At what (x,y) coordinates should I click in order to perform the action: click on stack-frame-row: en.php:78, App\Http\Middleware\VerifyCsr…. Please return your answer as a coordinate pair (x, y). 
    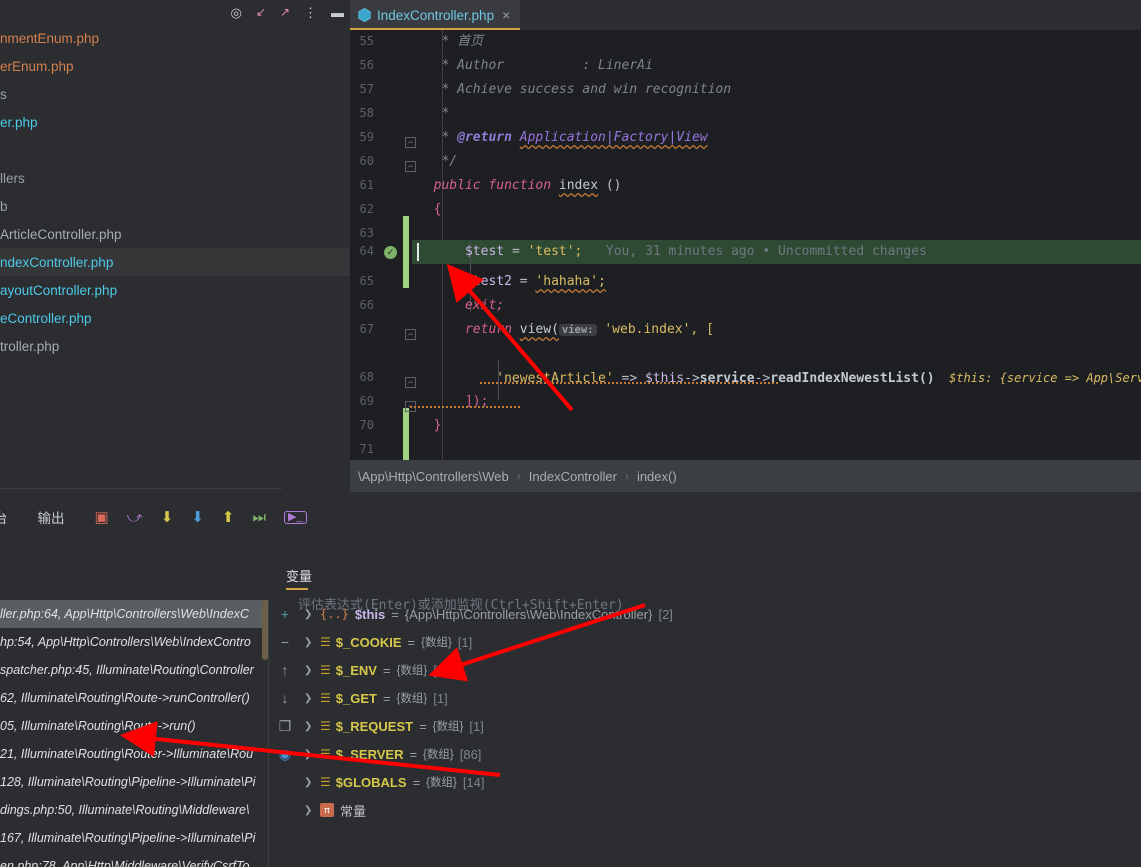
    Looking at the image, I should click on (134, 859).